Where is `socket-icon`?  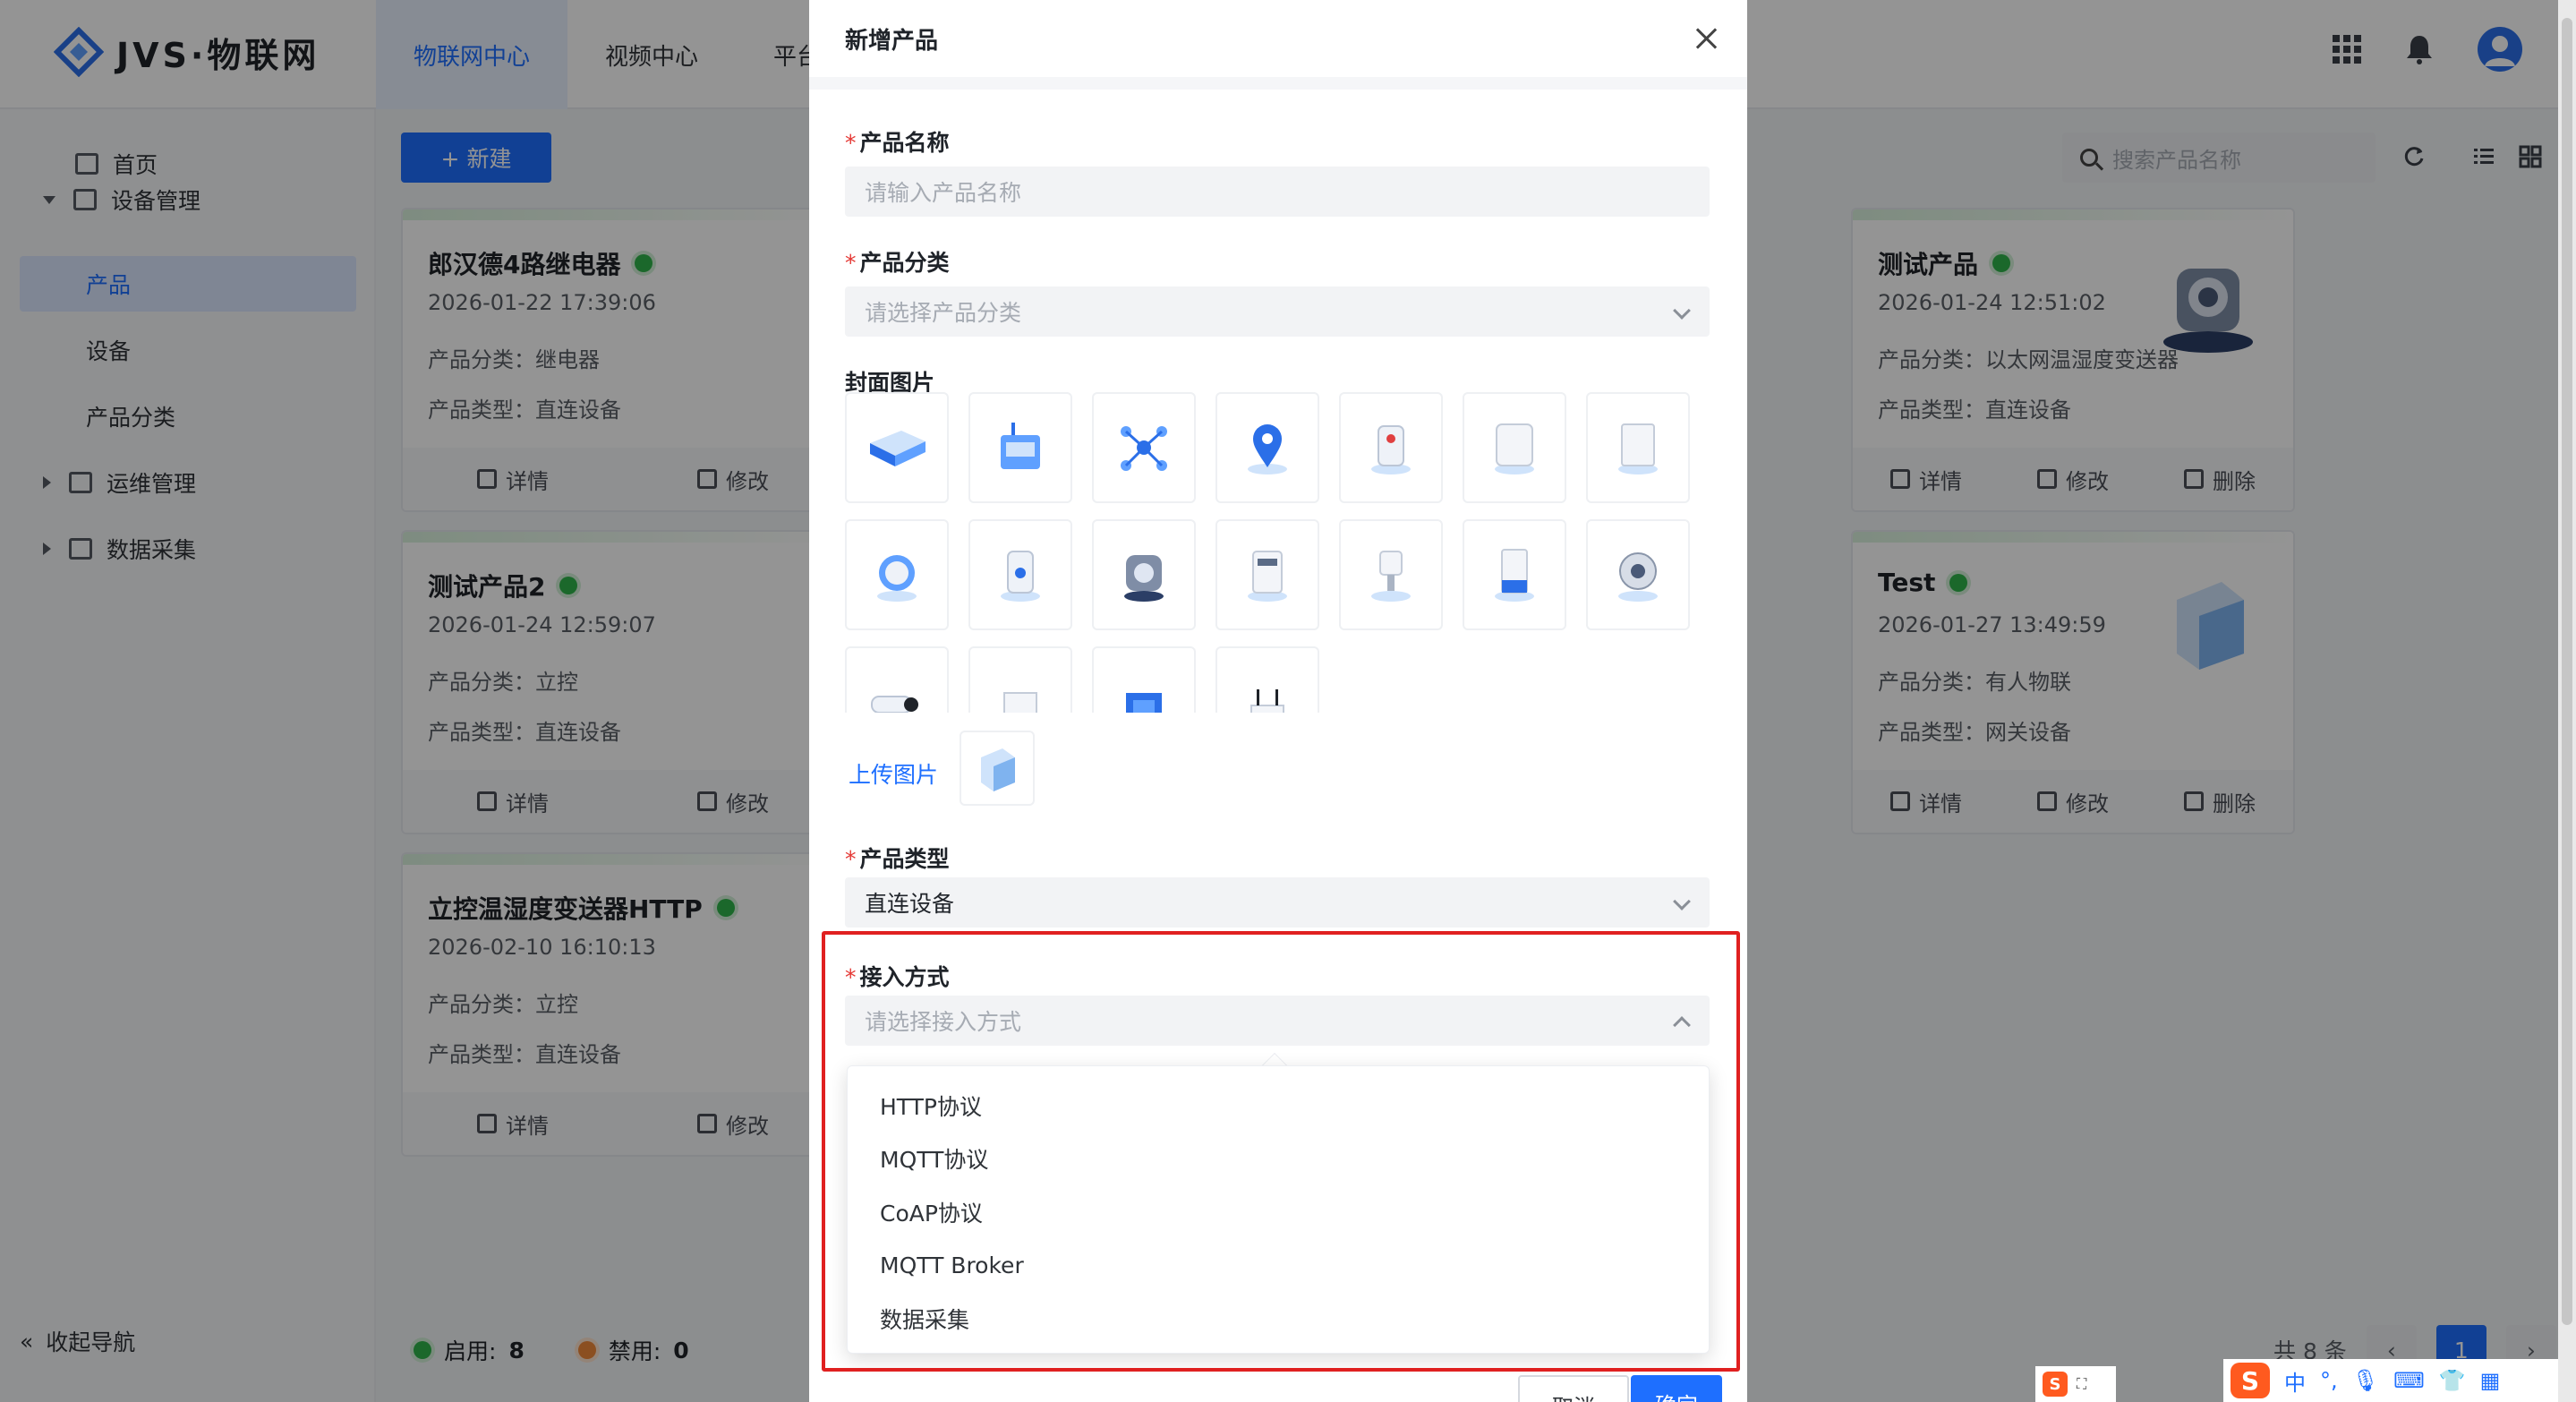
socket-icon is located at coordinates (1020, 576).